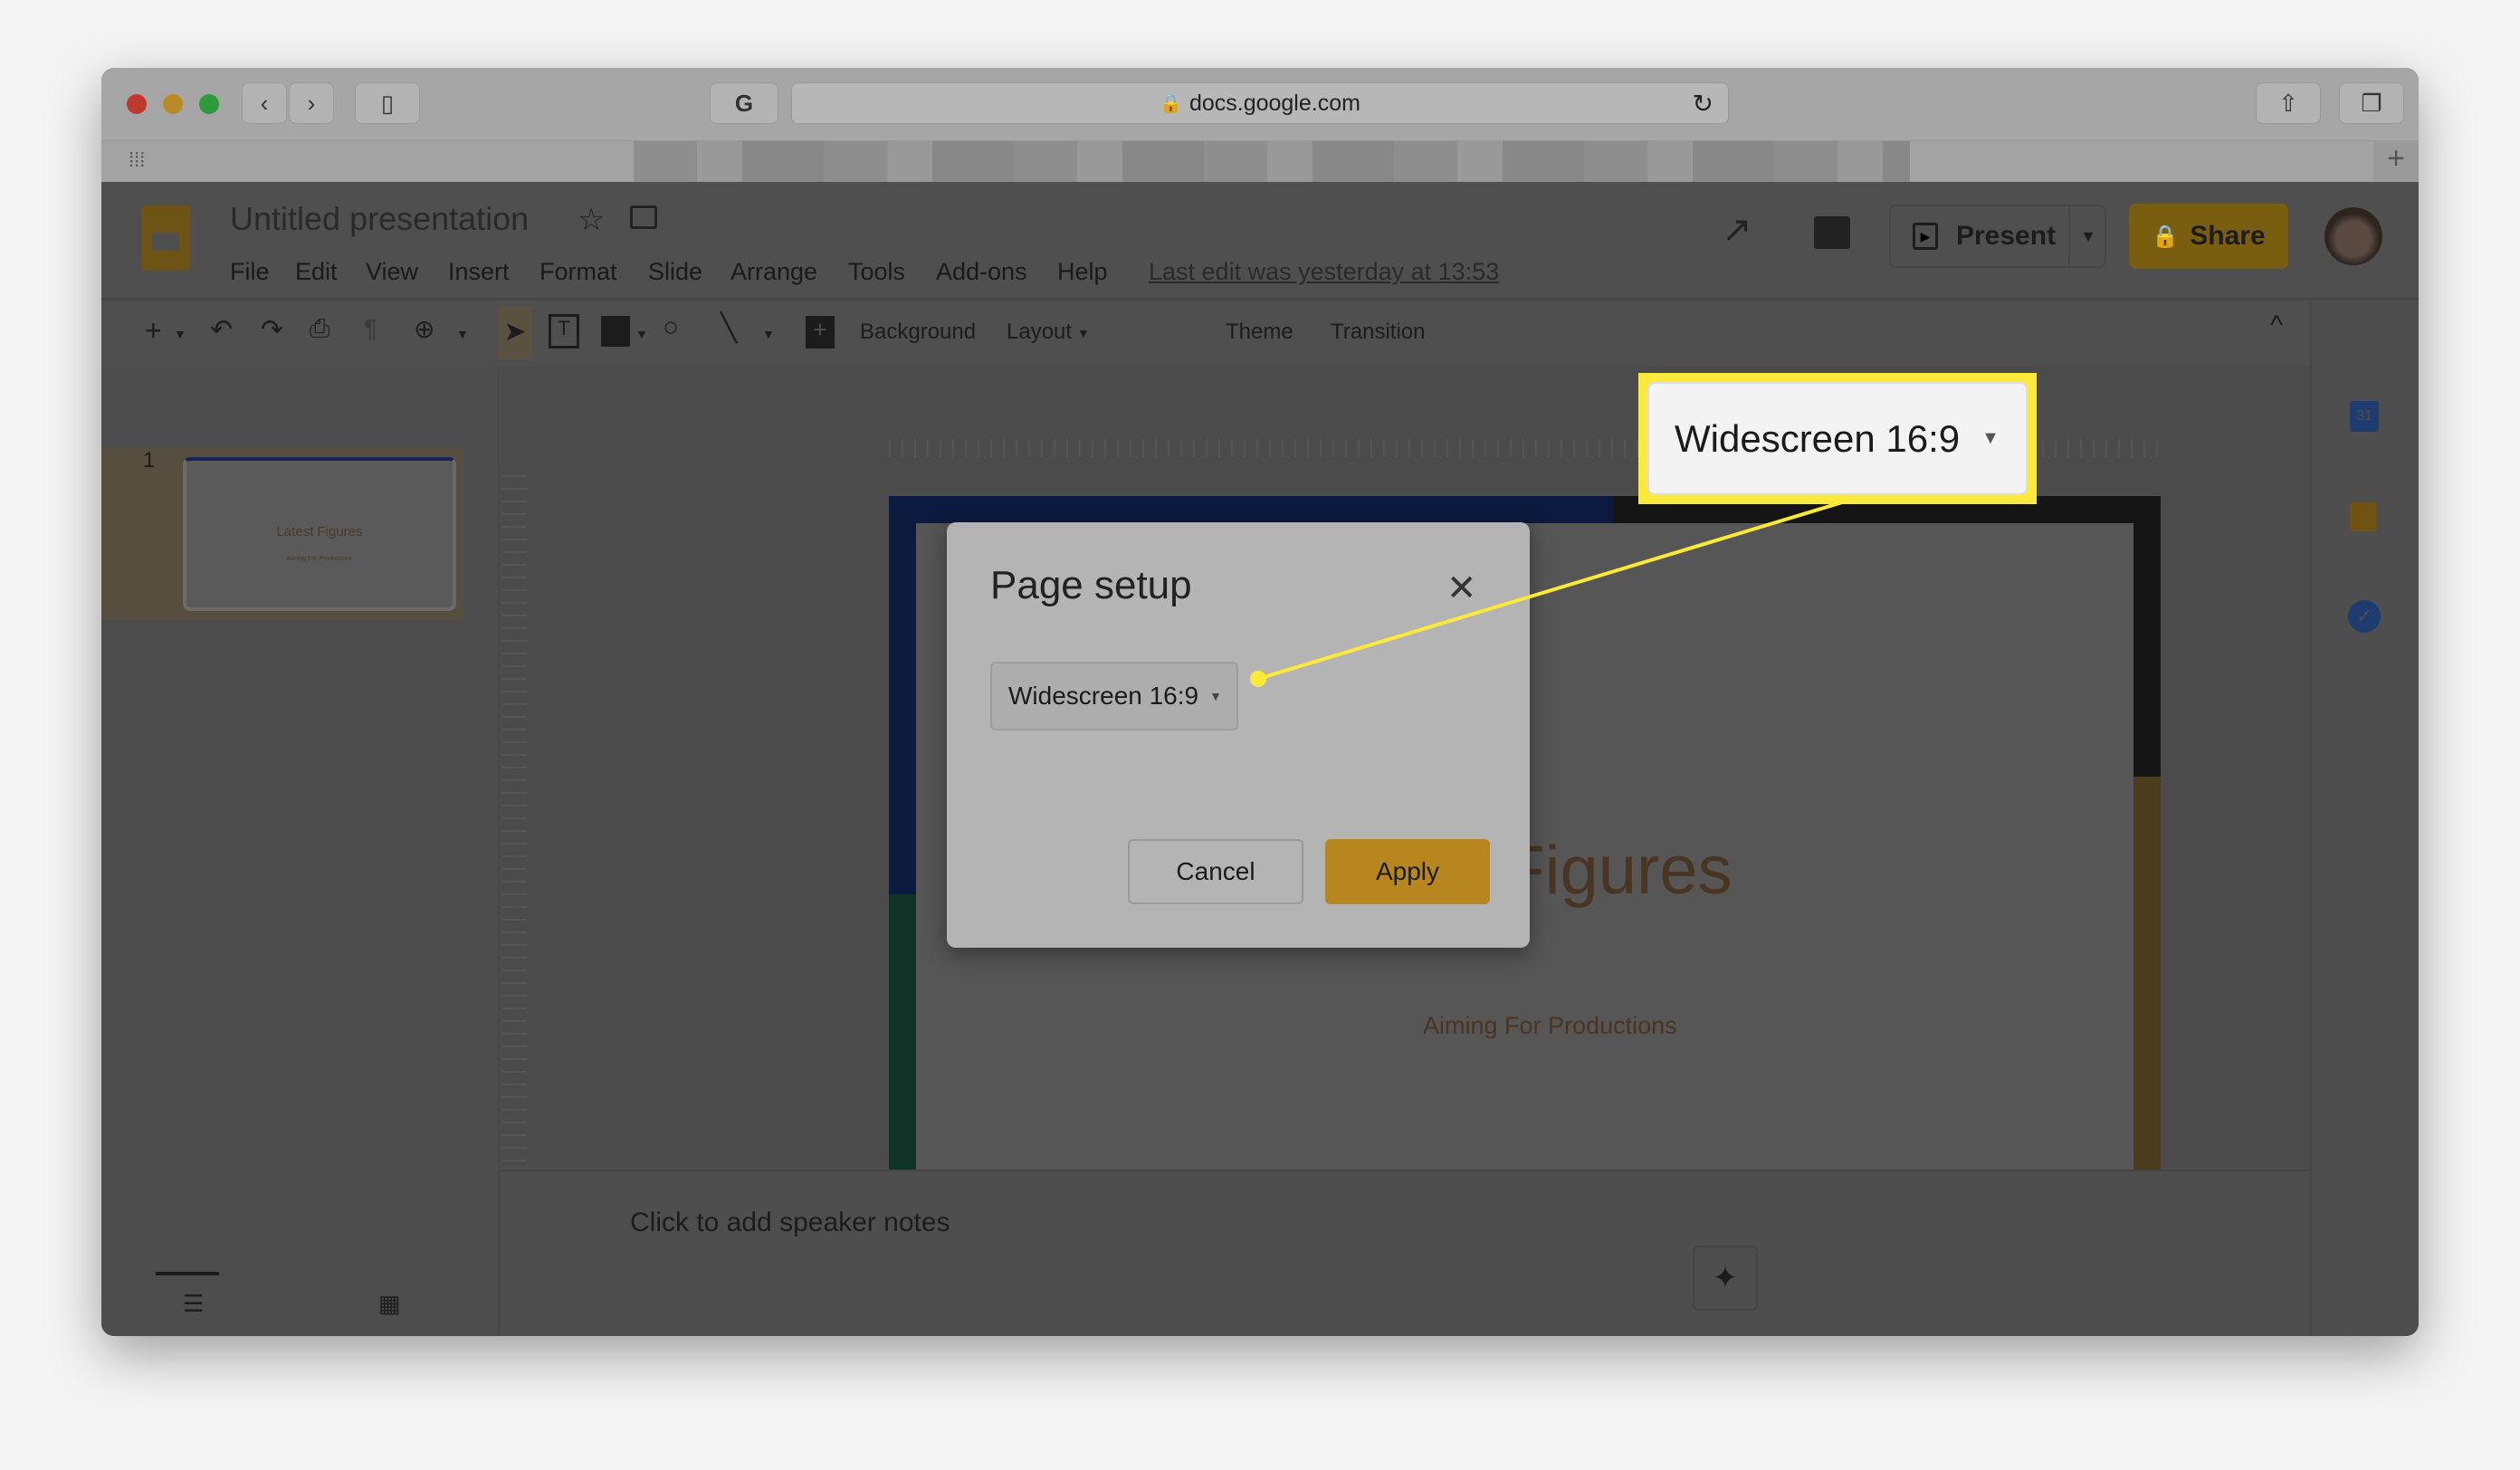 Image resolution: width=2520 pixels, height=1470 pixels. What do you see at coordinates (1990, 438) in the screenshot?
I see `chevron-down-icon: ▼` at bounding box center [1990, 438].